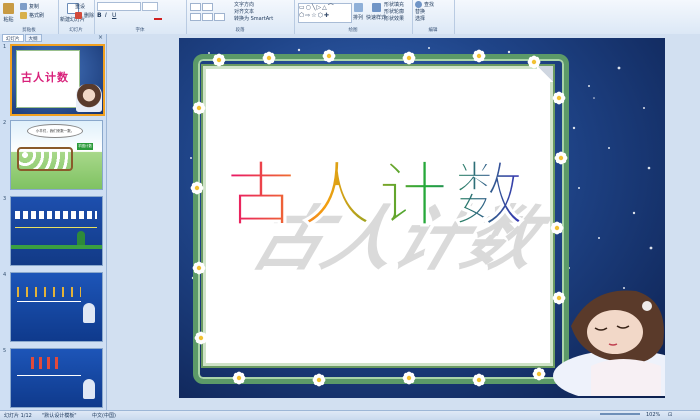 The width and height of the screenshot is (700, 420). Describe the element at coordinates (207, 17) in the screenshot. I see `align-center-button` at that location.